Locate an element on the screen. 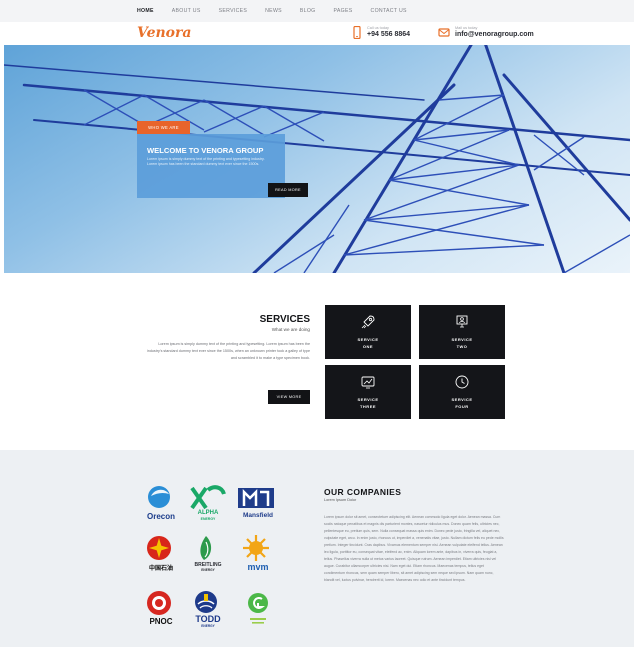 This screenshot has width=634, height=647. nav-item-services: SERVICES is located at coordinates (233, 11).